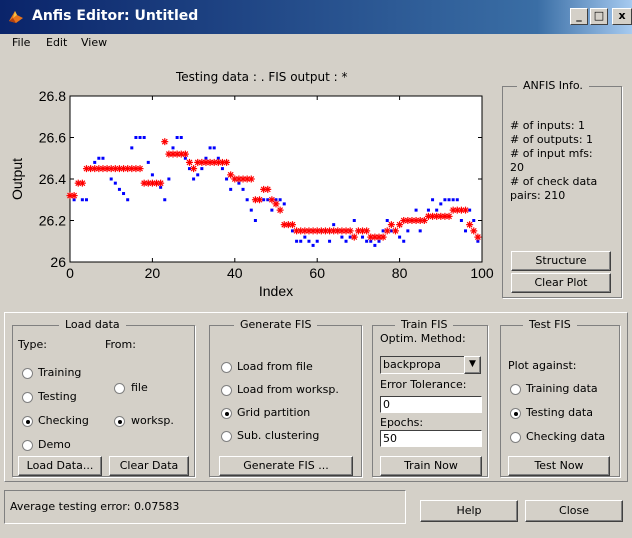  What do you see at coordinates (56, 42) in the screenshot?
I see `menu-edit: Edit` at bounding box center [56, 42].